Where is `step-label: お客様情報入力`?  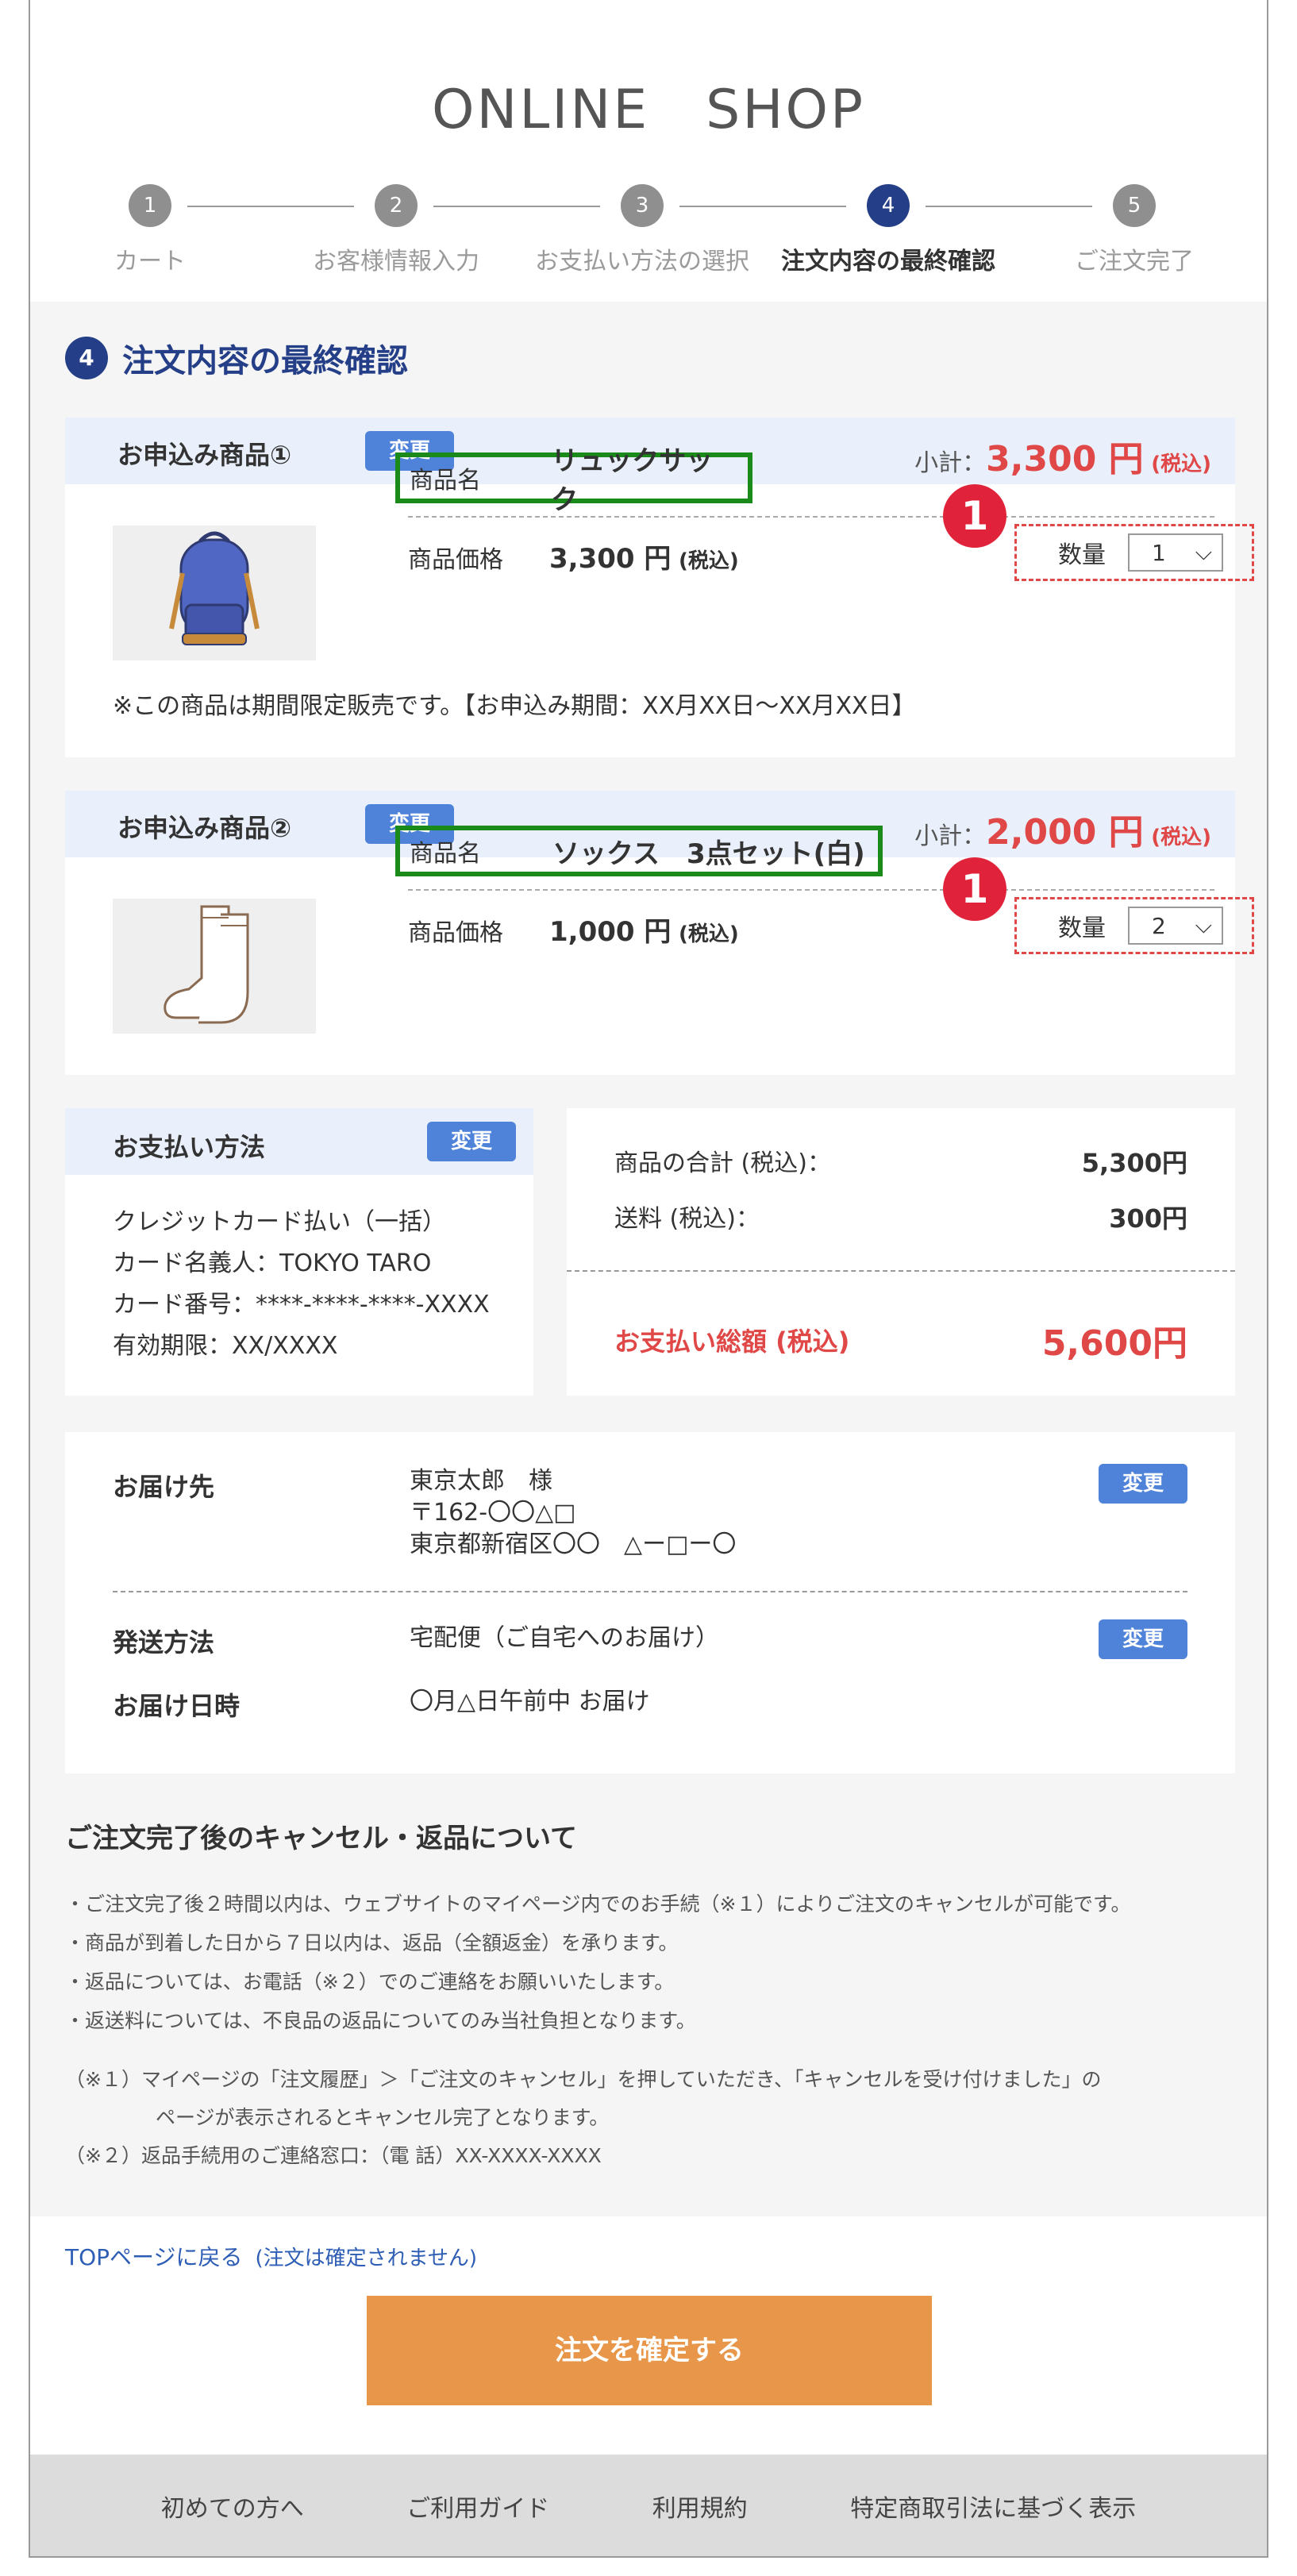 step-label: お客様情報入力 is located at coordinates (396, 261).